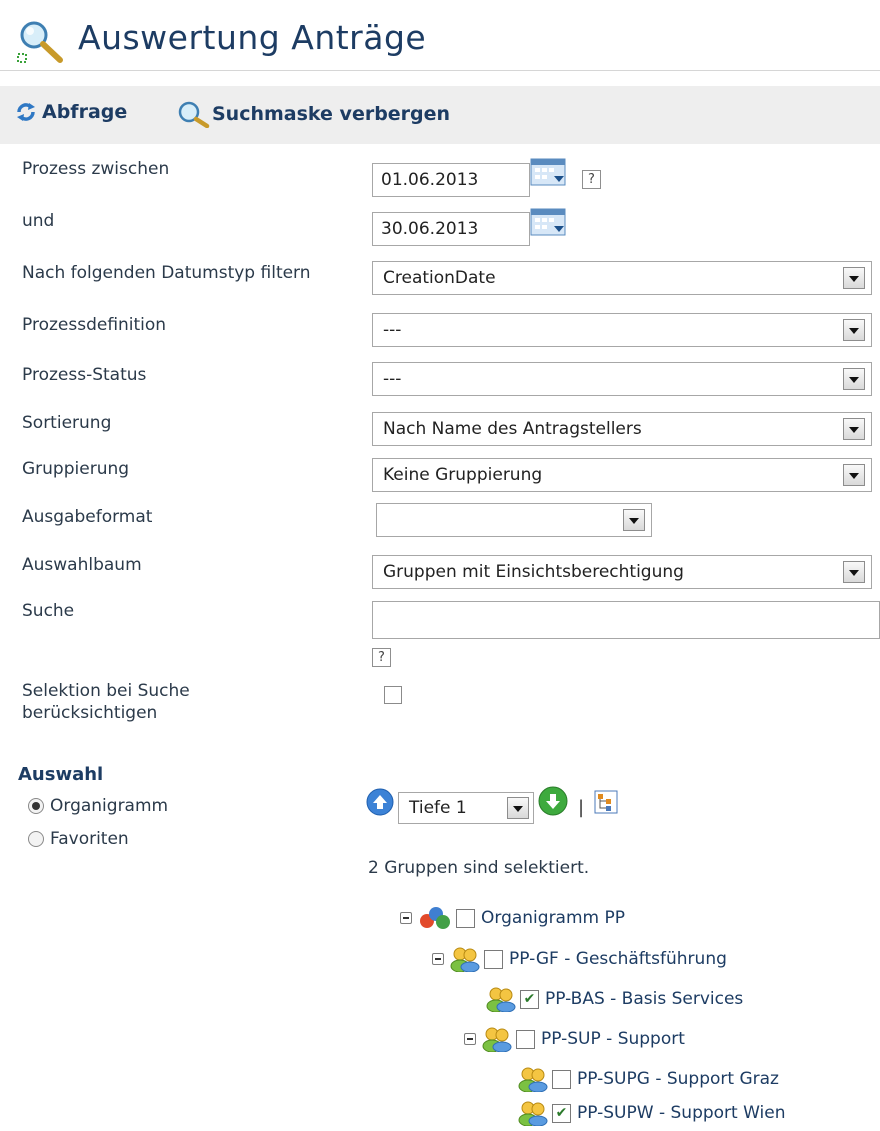 The height and width of the screenshot is (1131, 880). I want to click on tree-node-label: PP-BAS - Basis Services, so click(644, 999).